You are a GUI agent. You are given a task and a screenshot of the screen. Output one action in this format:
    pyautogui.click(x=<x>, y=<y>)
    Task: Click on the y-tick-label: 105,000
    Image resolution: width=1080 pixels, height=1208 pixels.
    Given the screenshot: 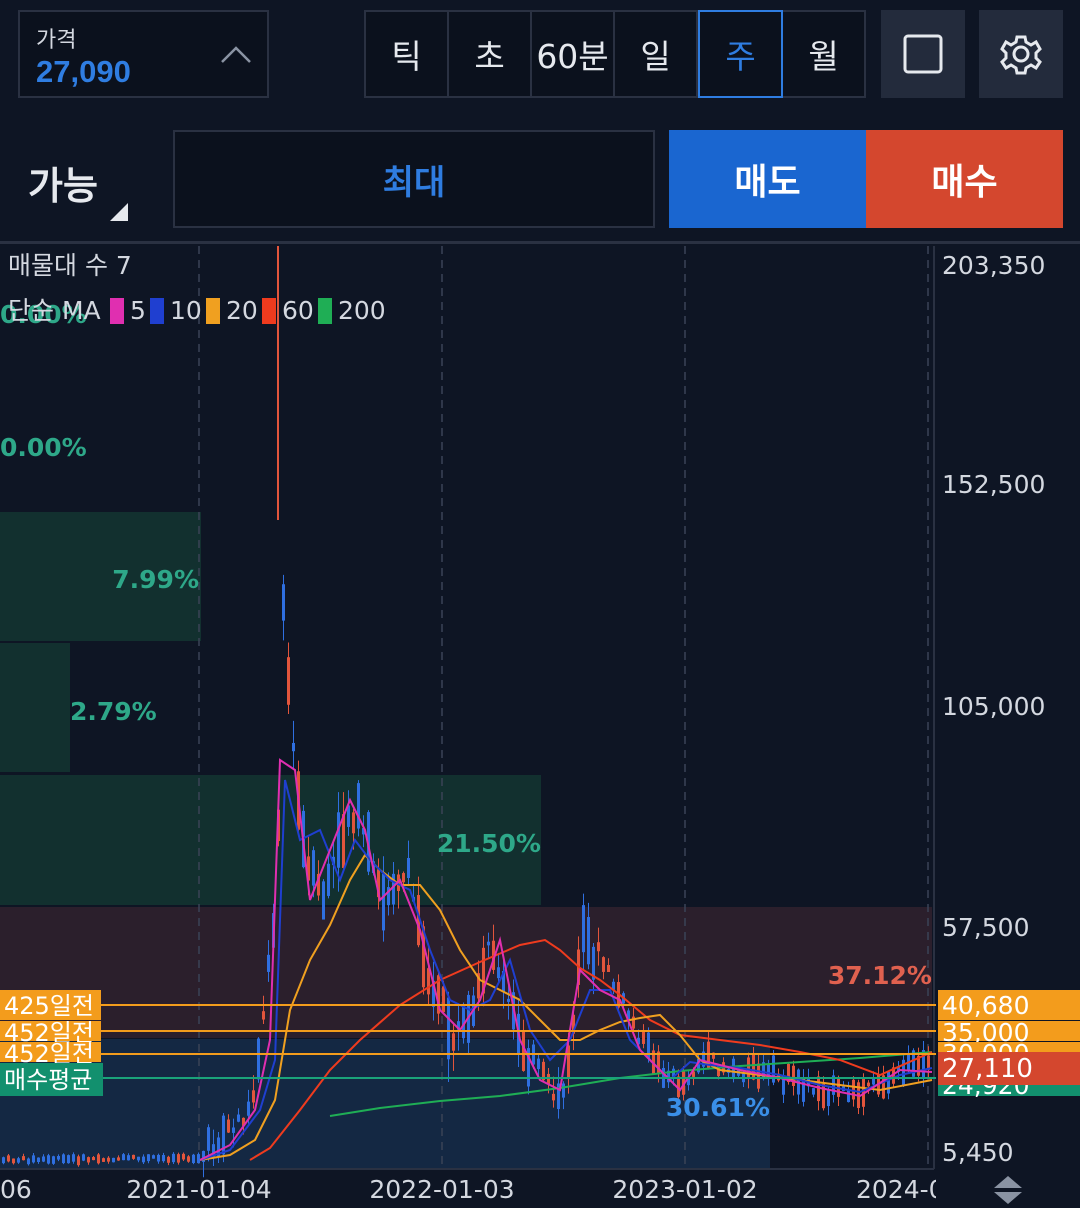 What is the action you would take?
    pyautogui.click(x=993, y=706)
    